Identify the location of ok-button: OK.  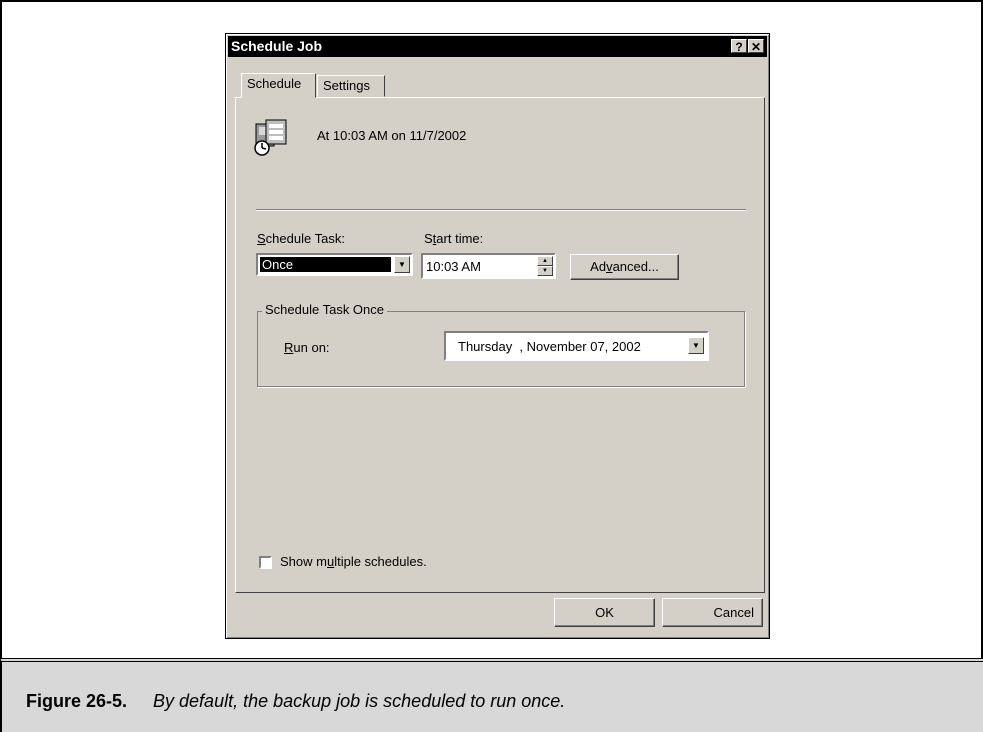
(604, 612).